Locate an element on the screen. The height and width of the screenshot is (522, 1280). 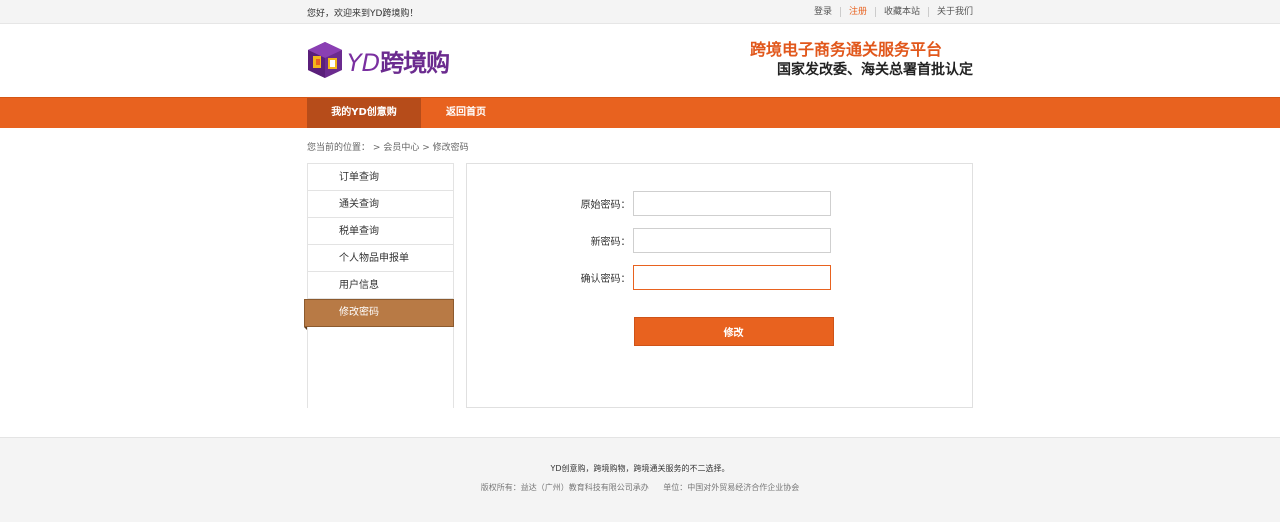
sidebar-menu: 订单查询 通关查询 税单查询 个人物品申报单 用户信息 修改密码 is located at coordinates (379, 285).